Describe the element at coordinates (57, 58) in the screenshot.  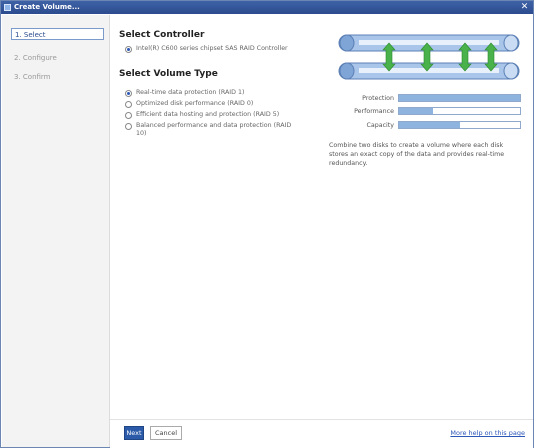
I see `step-configure: 2. Configure` at that location.